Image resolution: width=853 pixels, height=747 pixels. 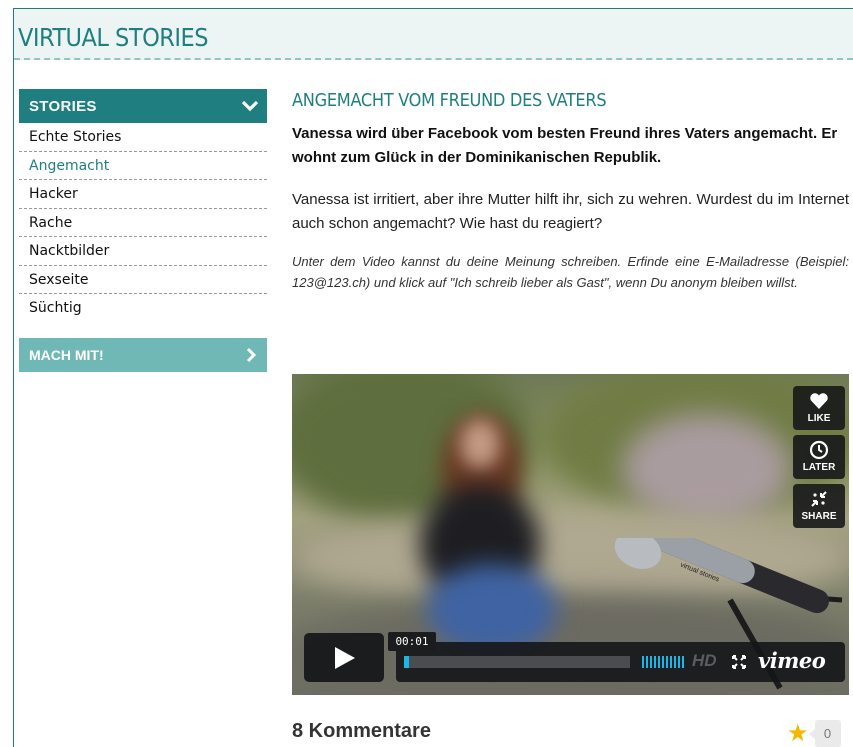 I want to click on vimeo-logo: vimeo, so click(x=792, y=660).